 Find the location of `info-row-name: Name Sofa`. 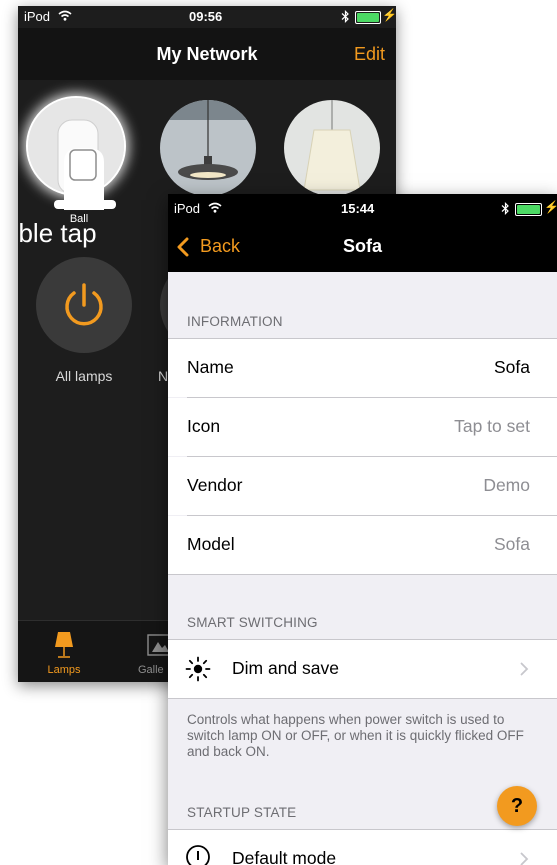

info-row-name: Name Sofa is located at coordinates (362, 368).